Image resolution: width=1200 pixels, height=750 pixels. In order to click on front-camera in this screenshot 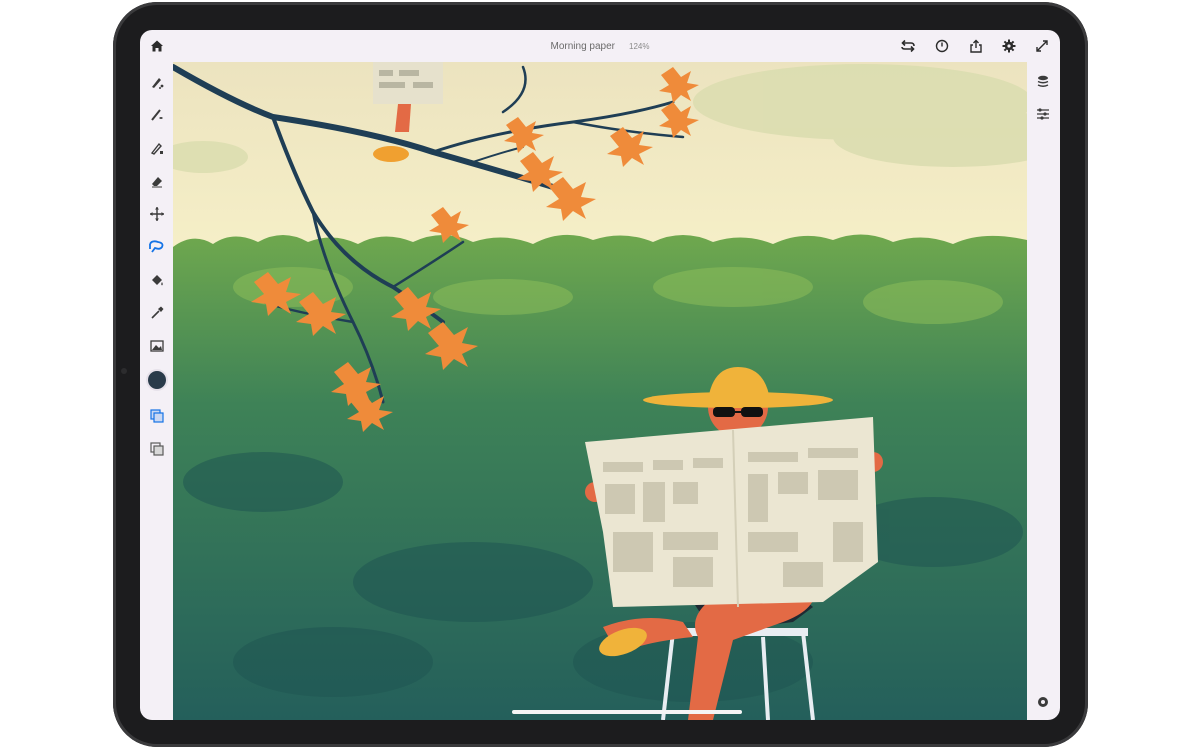, I will do `click(124, 371)`.